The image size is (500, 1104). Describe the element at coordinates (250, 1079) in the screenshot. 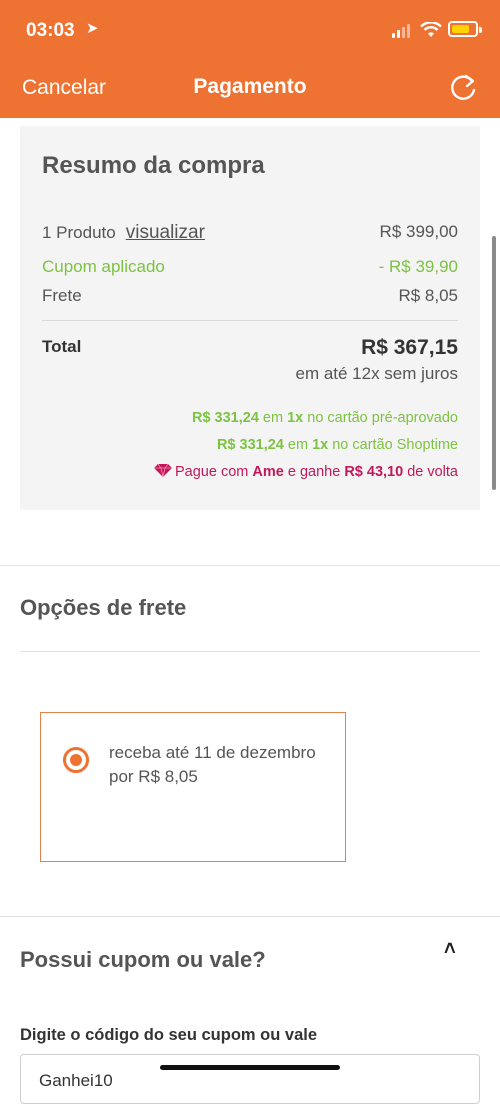

I see `coupon-input: Ganhei10` at that location.